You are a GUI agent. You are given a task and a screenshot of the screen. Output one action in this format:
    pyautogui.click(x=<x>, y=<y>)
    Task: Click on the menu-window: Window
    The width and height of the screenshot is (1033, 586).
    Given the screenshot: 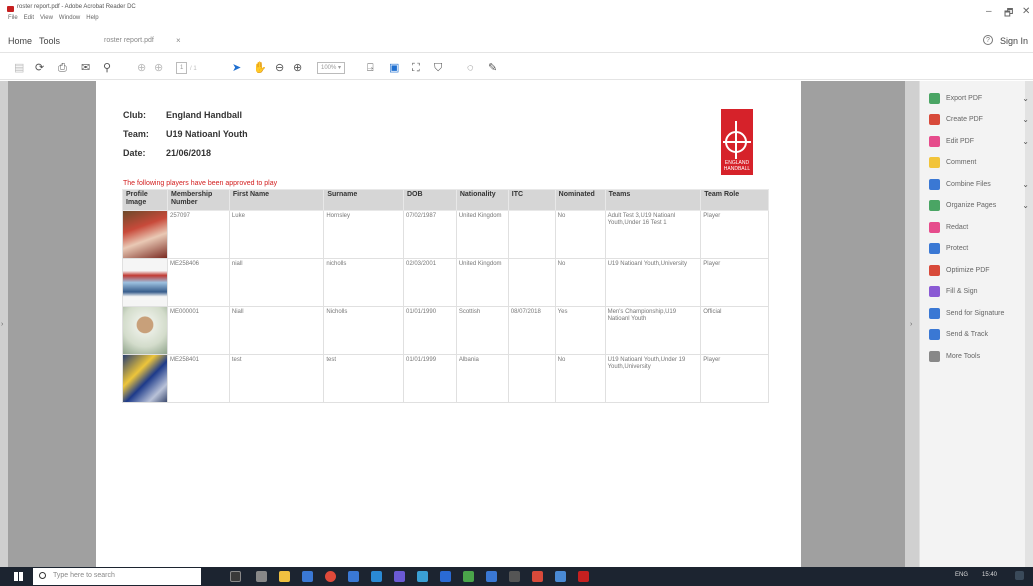 What is the action you would take?
    pyautogui.click(x=69, y=18)
    